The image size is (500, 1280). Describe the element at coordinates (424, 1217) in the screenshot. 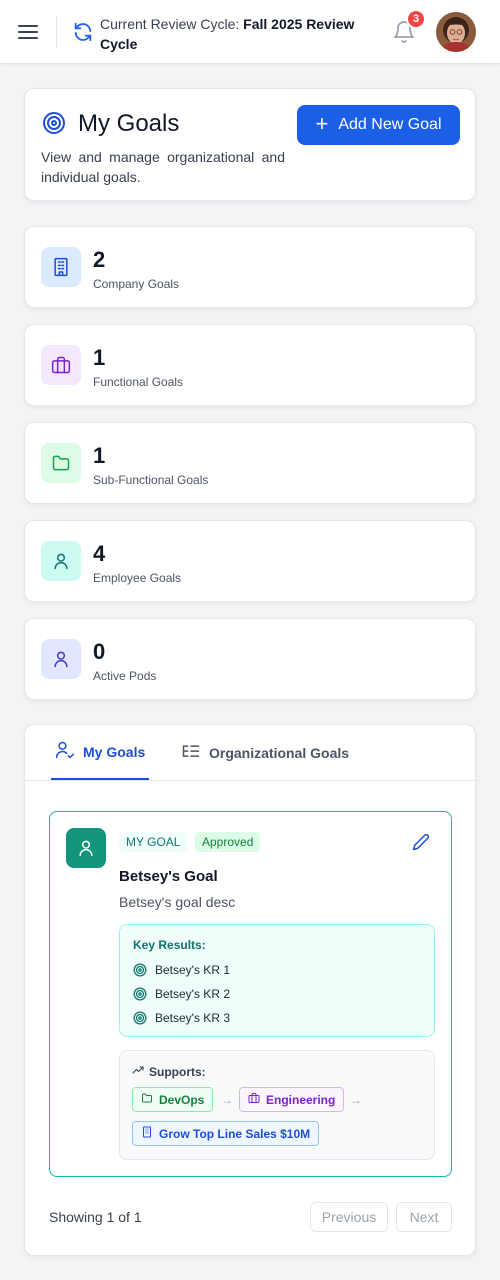

I see `next-button: Next` at that location.